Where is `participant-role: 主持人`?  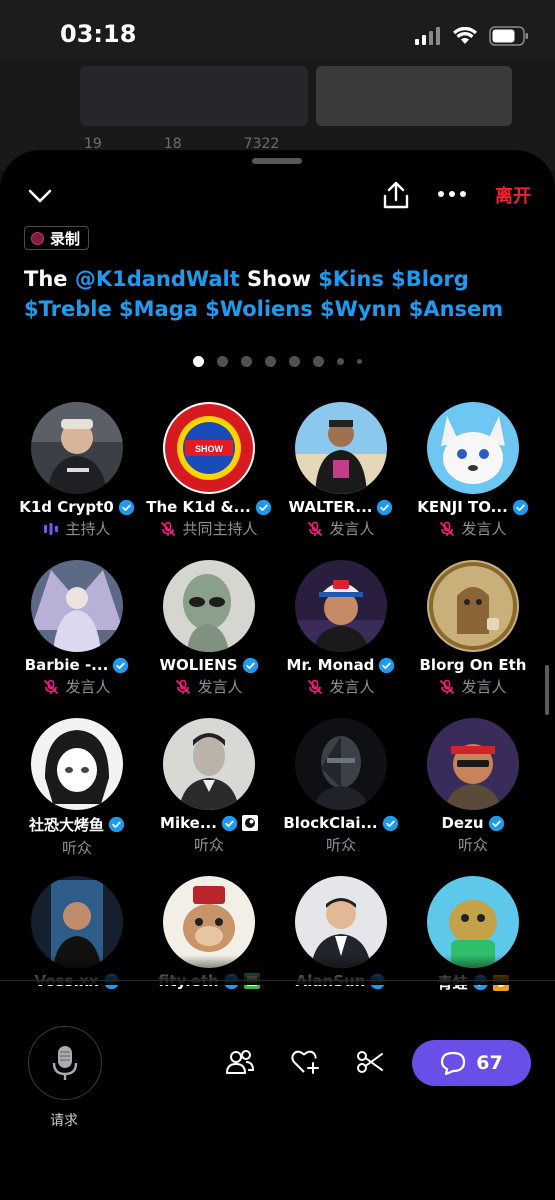 participant-role: 主持人 is located at coordinates (88, 529).